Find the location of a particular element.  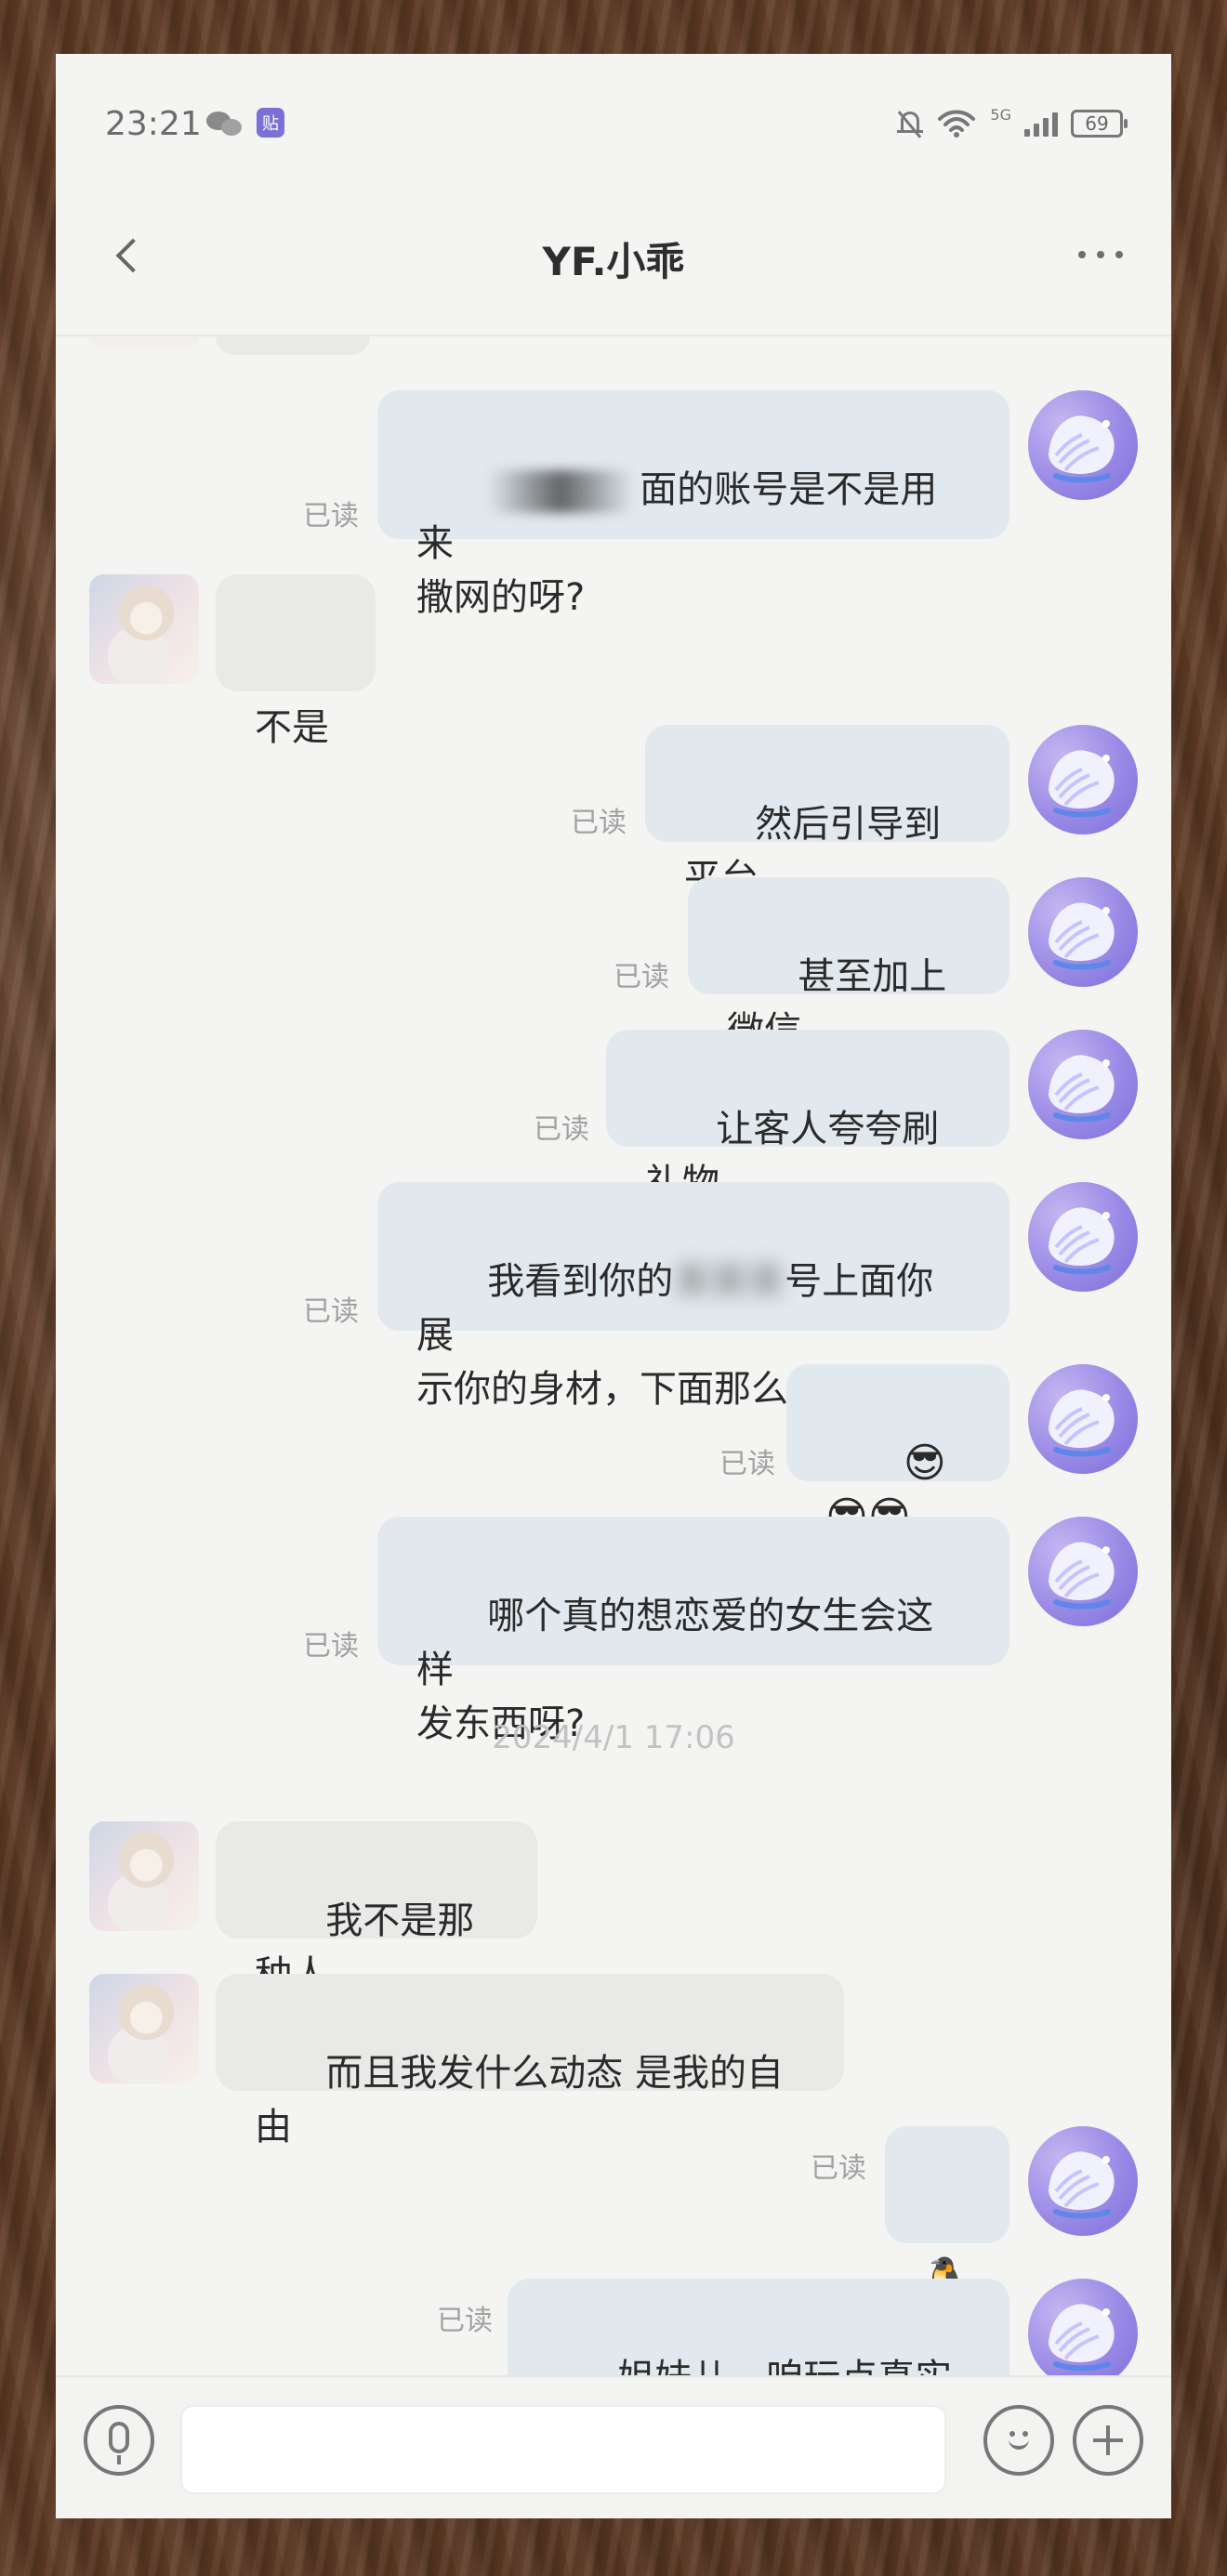

message-bubble-outgoing: 🐧 is located at coordinates (947, 2214).